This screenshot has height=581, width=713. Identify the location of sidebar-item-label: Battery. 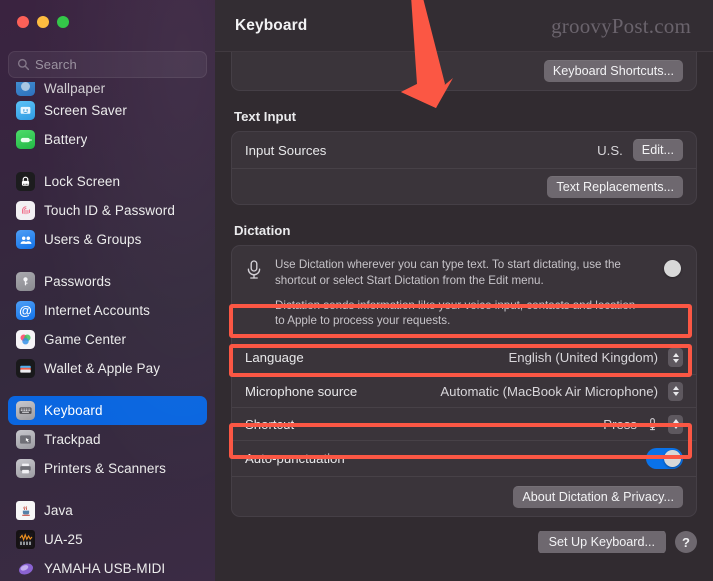
(66, 139).